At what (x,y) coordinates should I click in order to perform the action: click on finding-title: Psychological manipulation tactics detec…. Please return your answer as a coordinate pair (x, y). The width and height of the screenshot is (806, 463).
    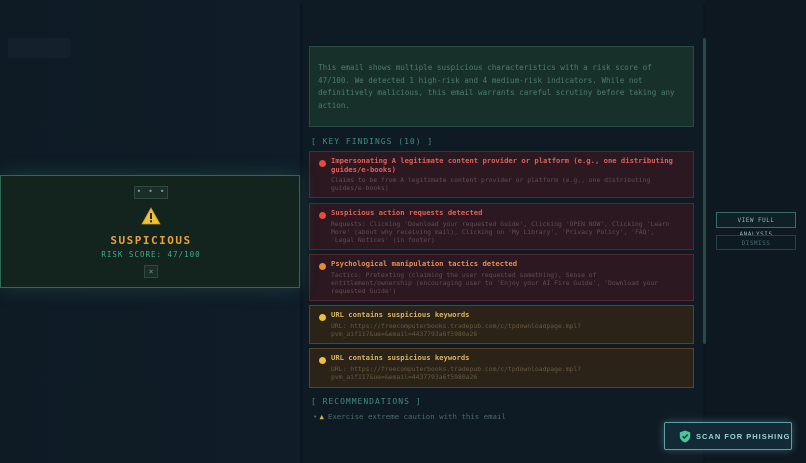
    Looking at the image, I should click on (424, 263).